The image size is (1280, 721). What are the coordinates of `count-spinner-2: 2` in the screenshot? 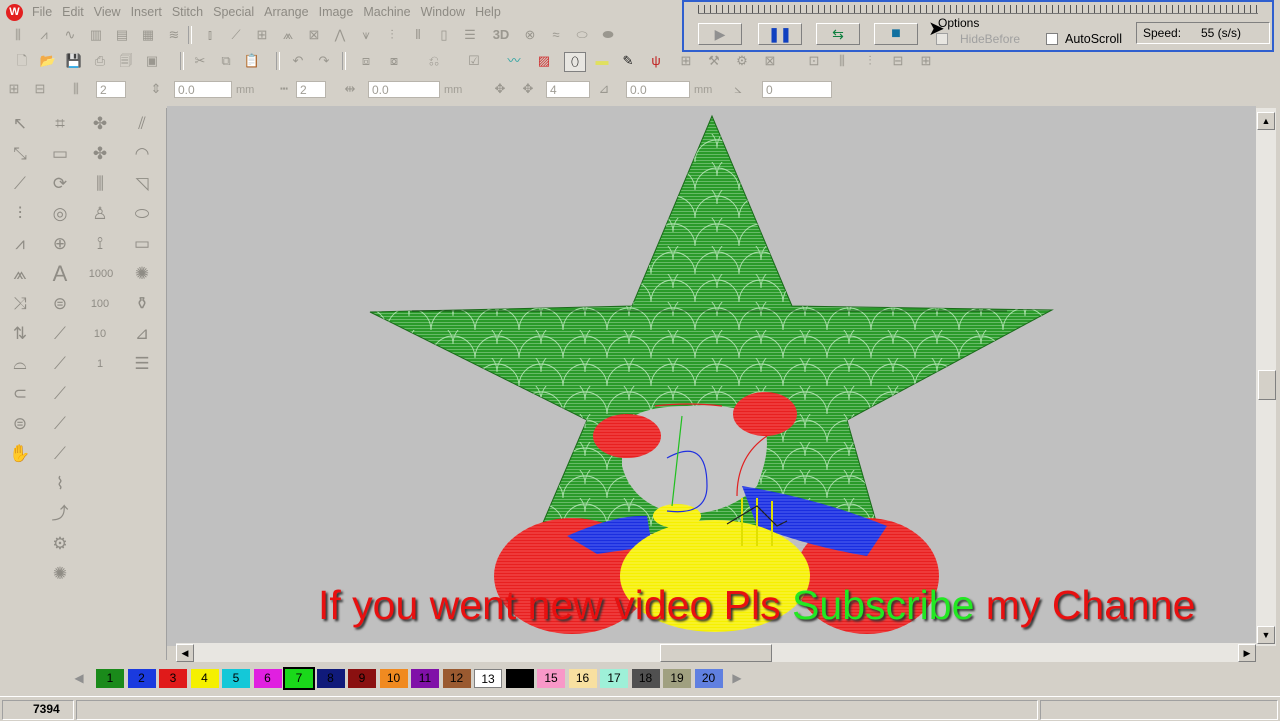 It's located at (311, 89).